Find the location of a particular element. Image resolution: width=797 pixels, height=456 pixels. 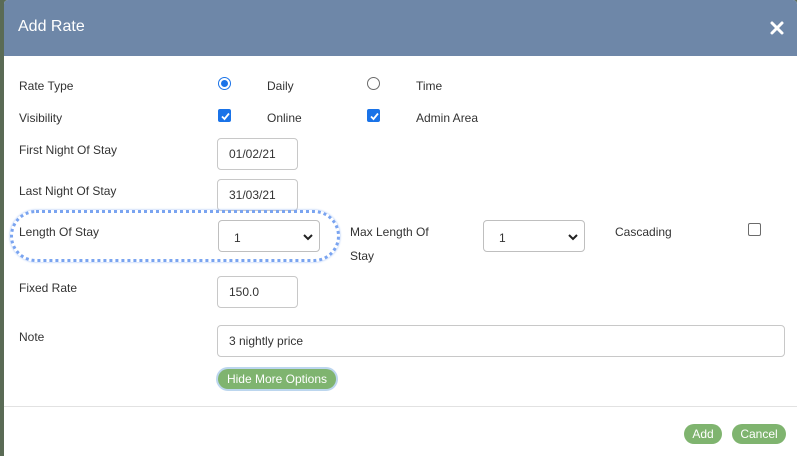

rate-type-daily-label: Daily is located at coordinates (280, 86).